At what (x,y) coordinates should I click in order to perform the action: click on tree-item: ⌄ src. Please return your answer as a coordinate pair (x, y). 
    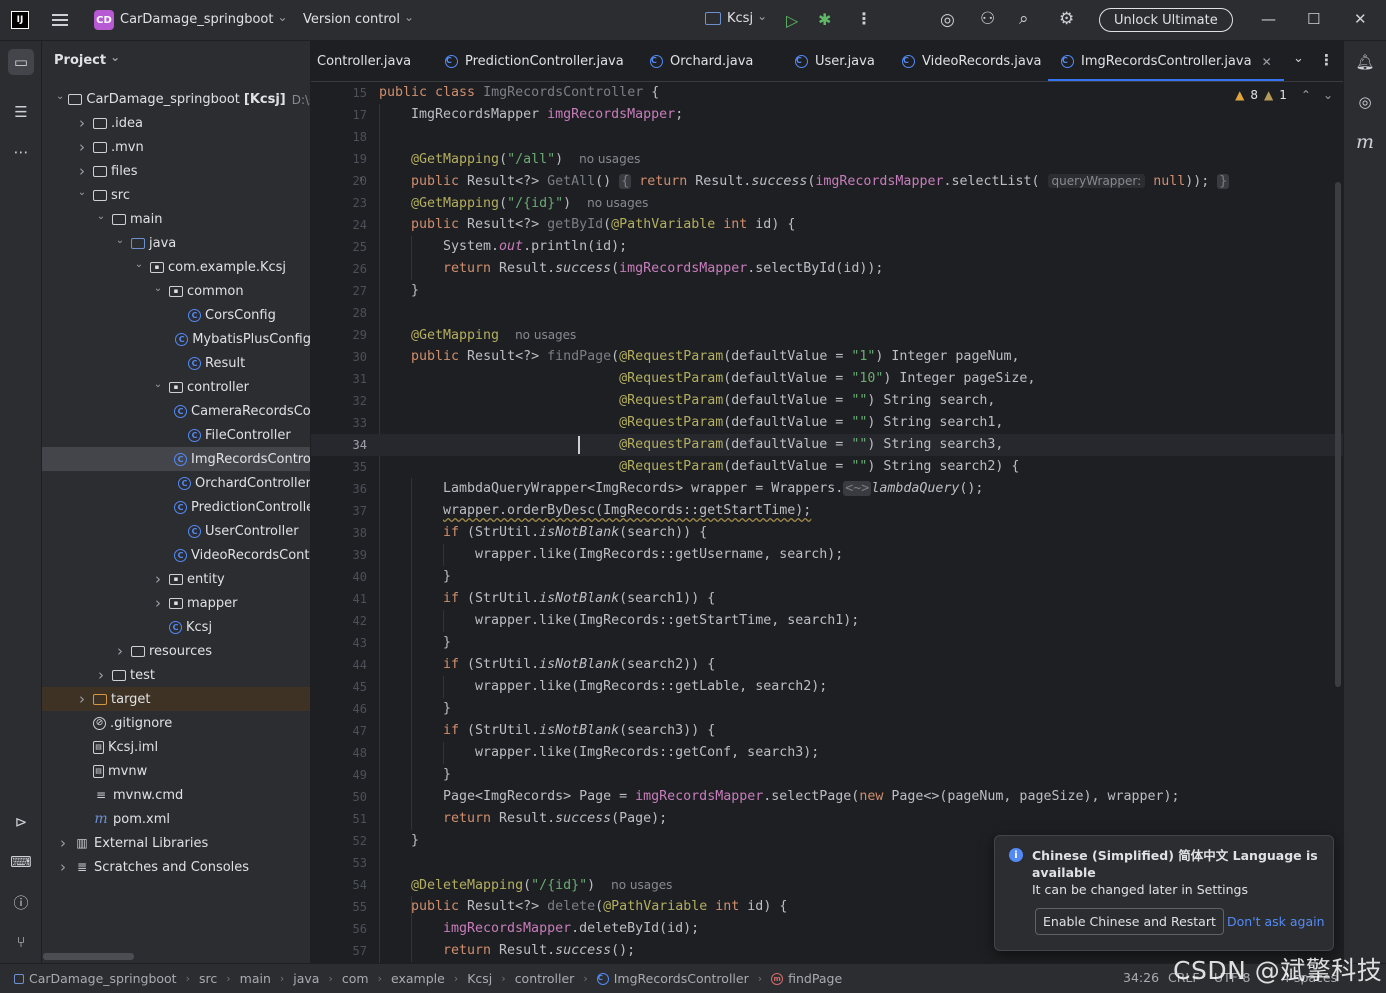
    Looking at the image, I should click on (176, 195).